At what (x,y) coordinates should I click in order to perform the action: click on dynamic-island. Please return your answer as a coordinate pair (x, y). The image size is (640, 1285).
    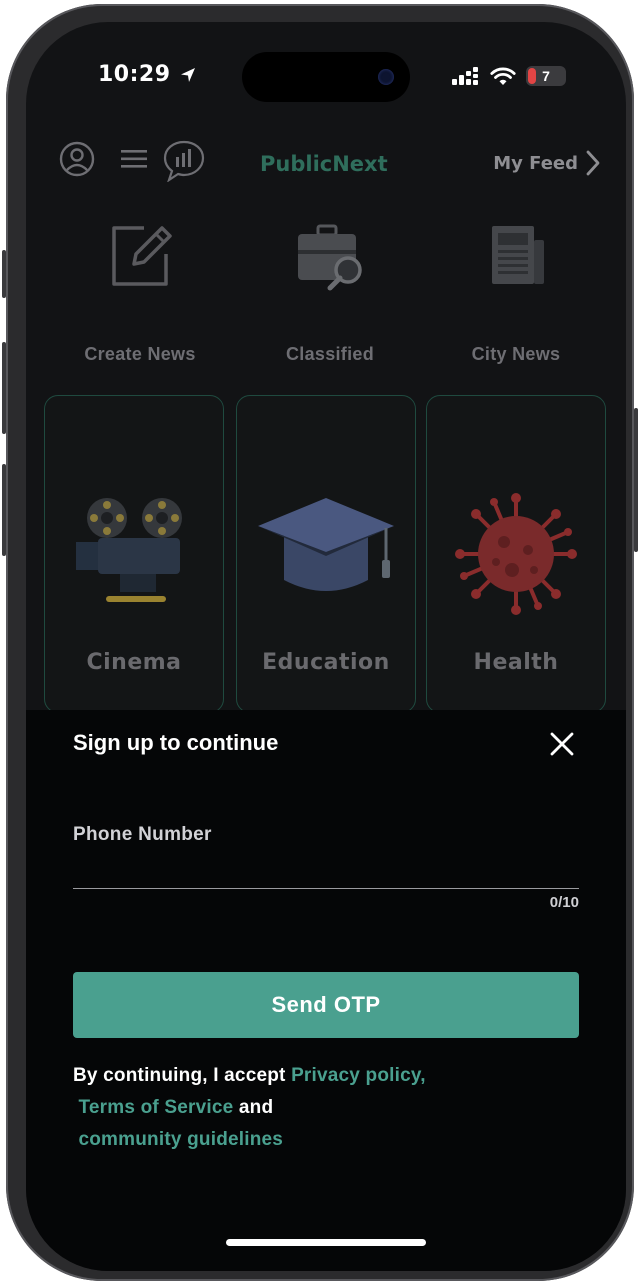
    Looking at the image, I should click on (326, 77).